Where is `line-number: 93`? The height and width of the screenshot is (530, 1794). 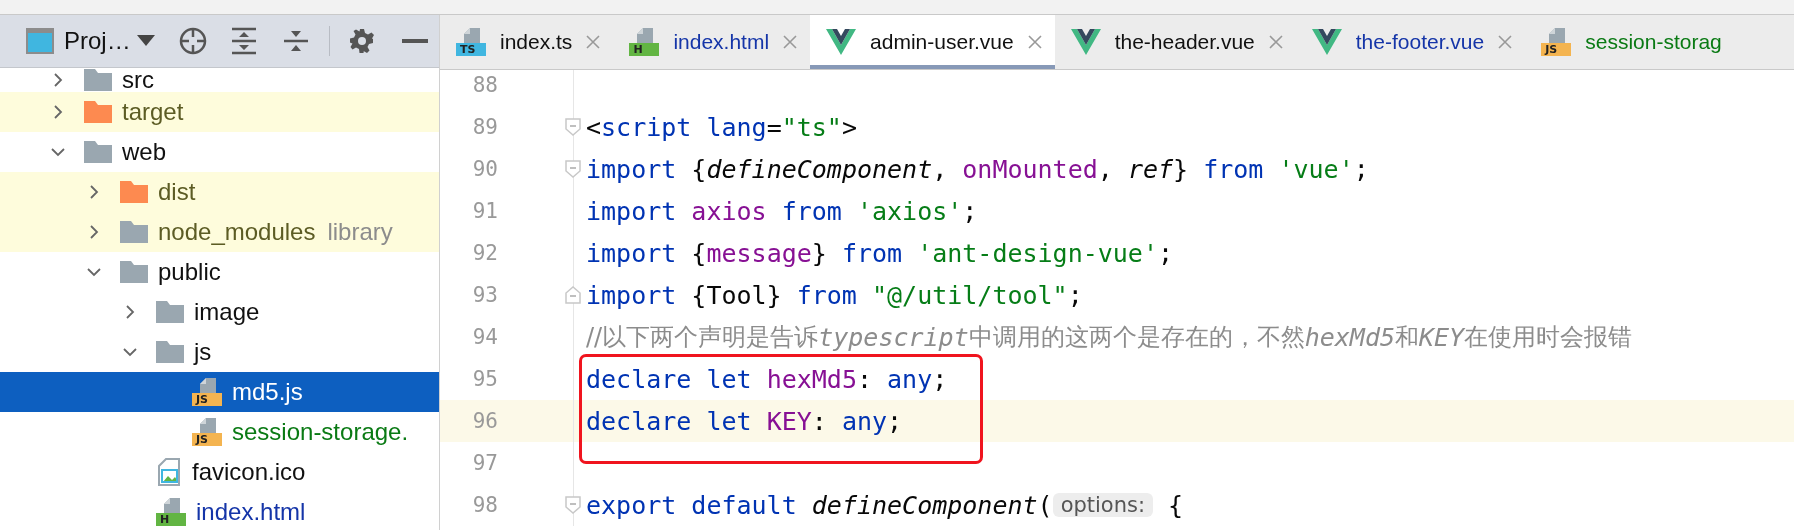
line-number: 93 is located at coordinates (484, 295).